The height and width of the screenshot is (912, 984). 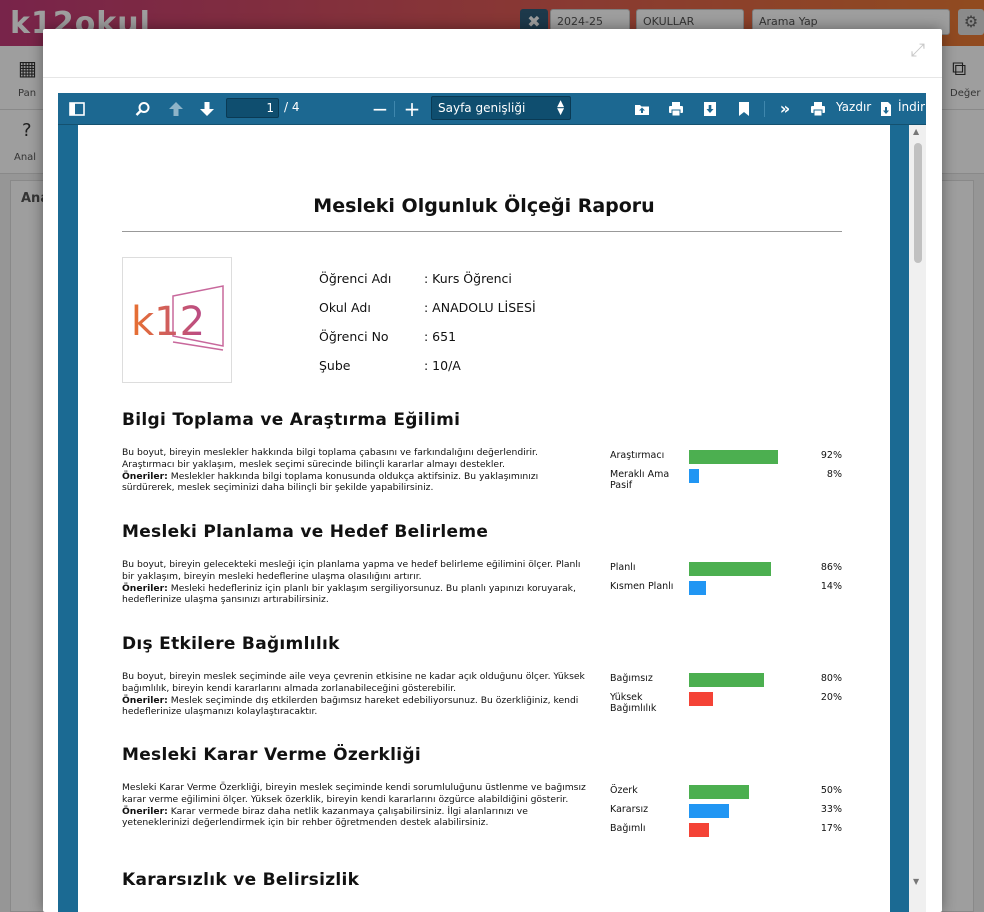 I want to click on scroll-thumb, so click(x=918, y=203).